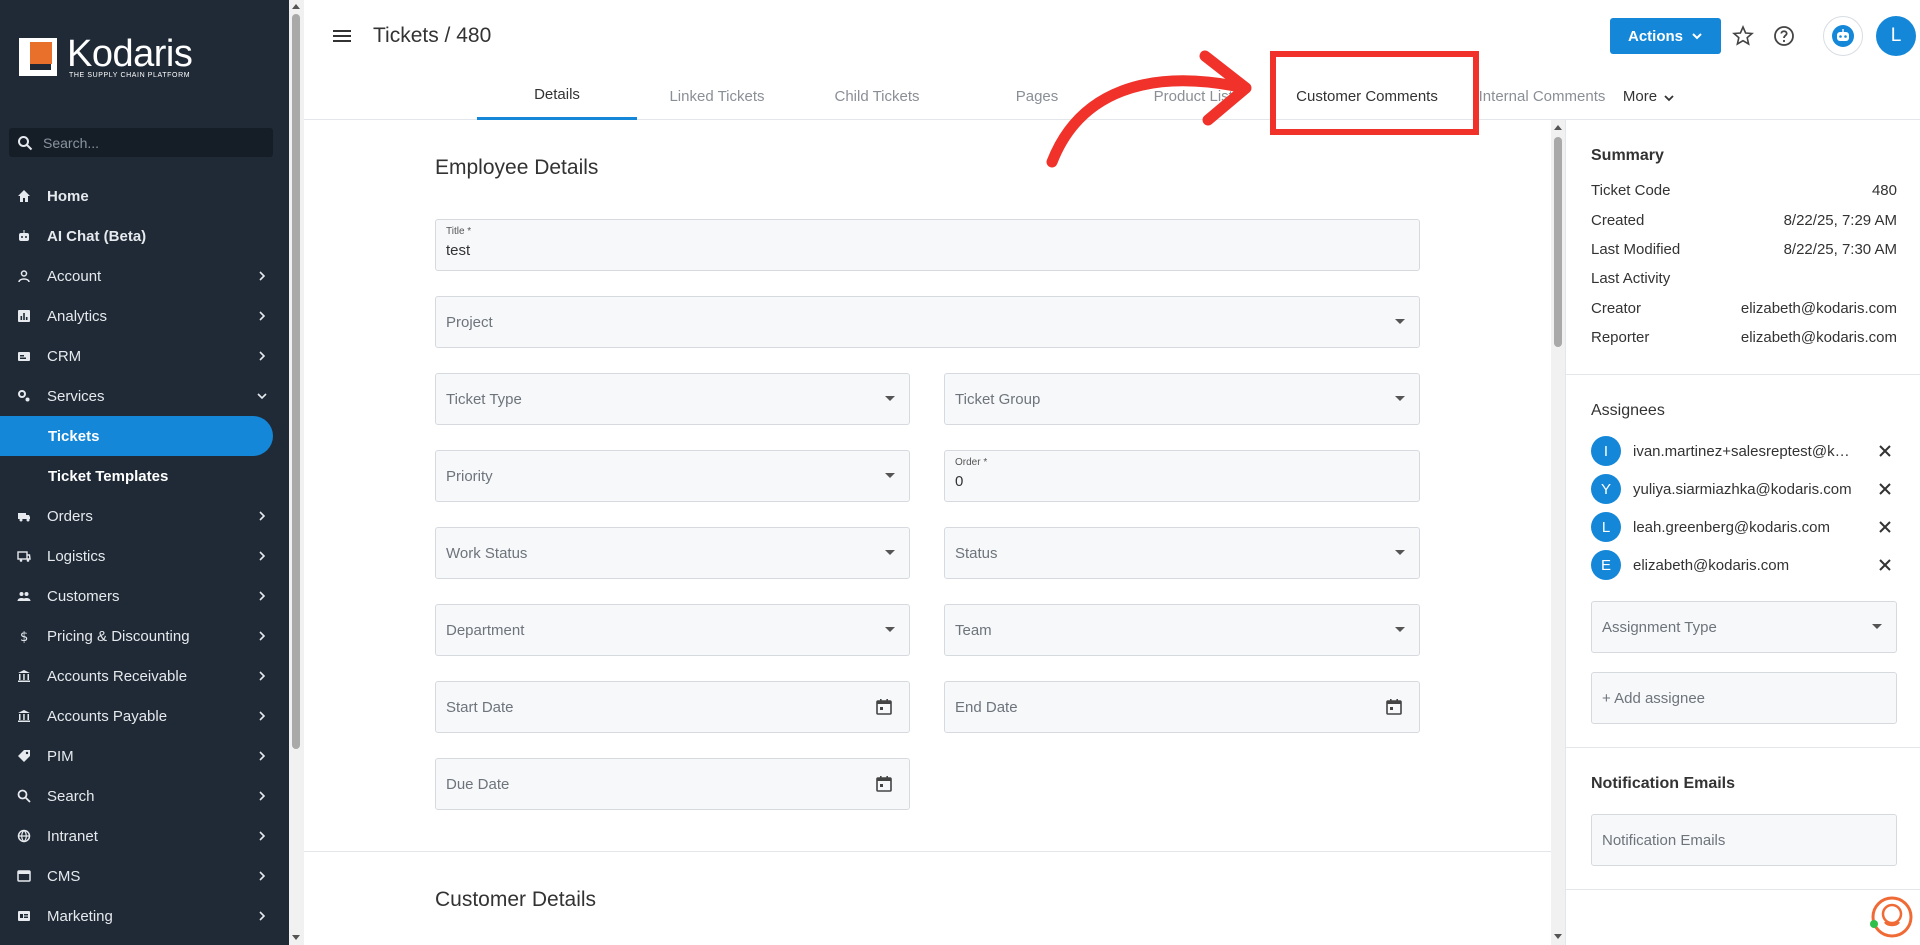  Describe the element at coordinates (485, 630) in the screenshot. I see `department-label: Department` at that location.